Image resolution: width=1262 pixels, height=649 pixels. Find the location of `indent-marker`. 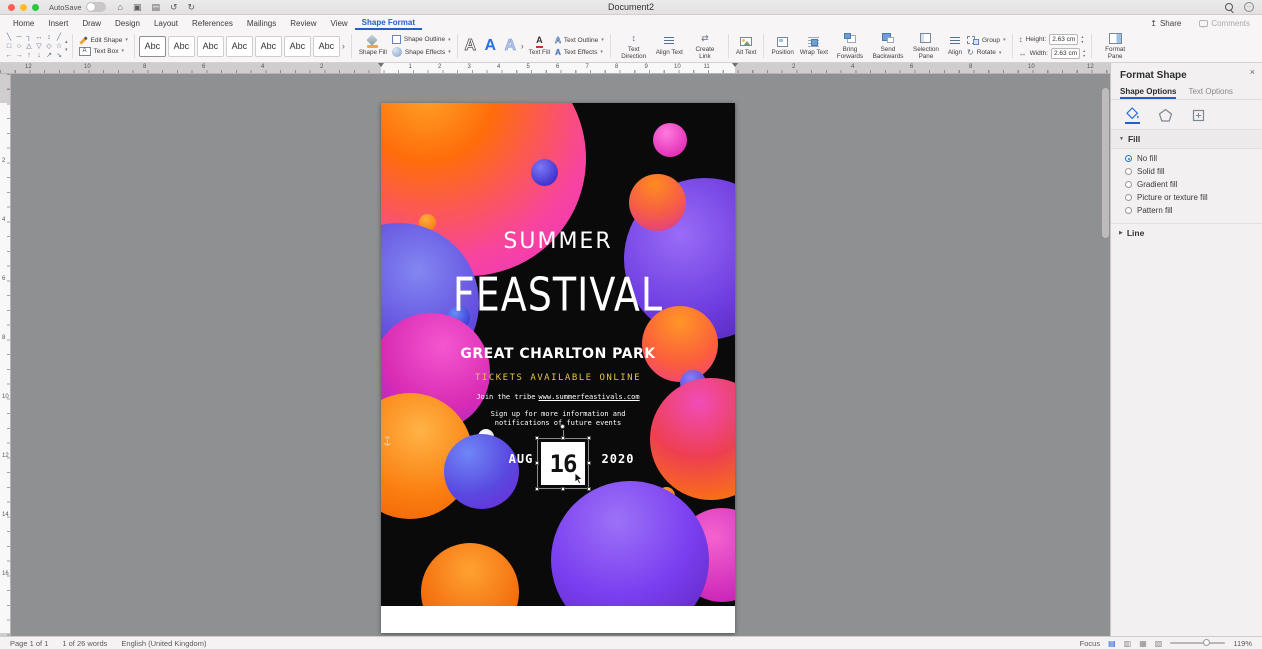

indent-marker is located at coordinates (735, 66).